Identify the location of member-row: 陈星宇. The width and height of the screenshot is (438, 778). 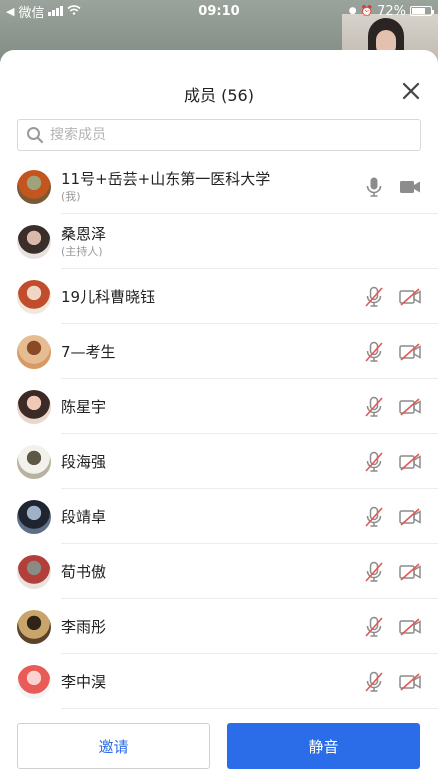
(219, 406).